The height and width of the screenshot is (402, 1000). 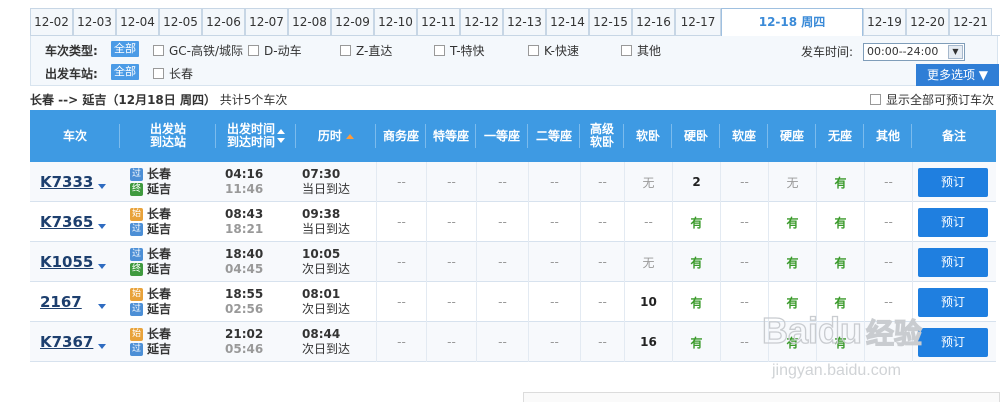 I want to click on date-tab: 12-20, so click(x=927, y=21).